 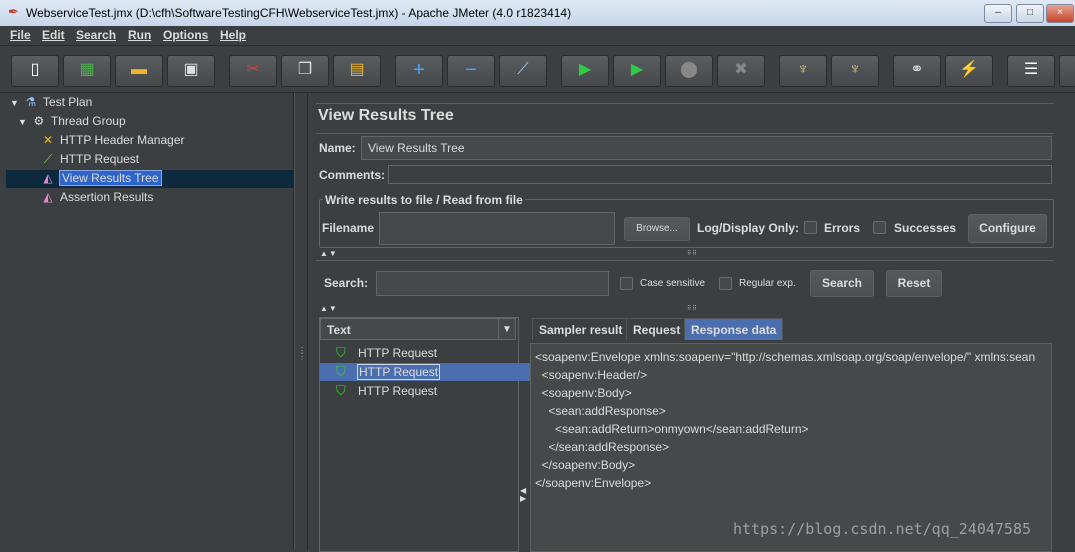 I want to click on toggle-button: ⟋, so click(x=523, y=71).